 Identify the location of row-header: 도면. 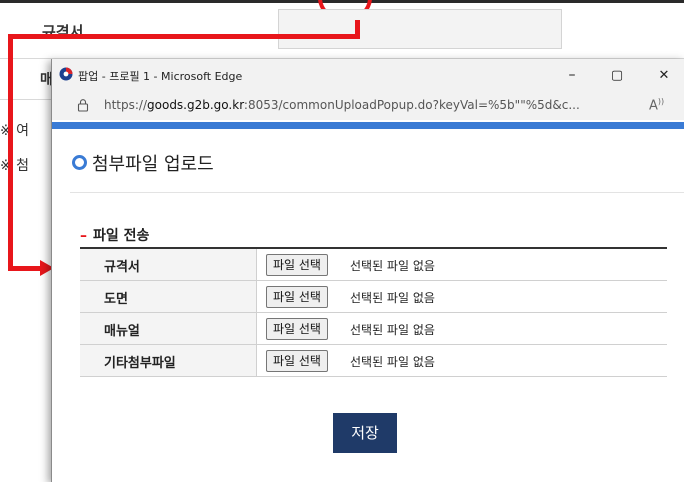
(168, 296).